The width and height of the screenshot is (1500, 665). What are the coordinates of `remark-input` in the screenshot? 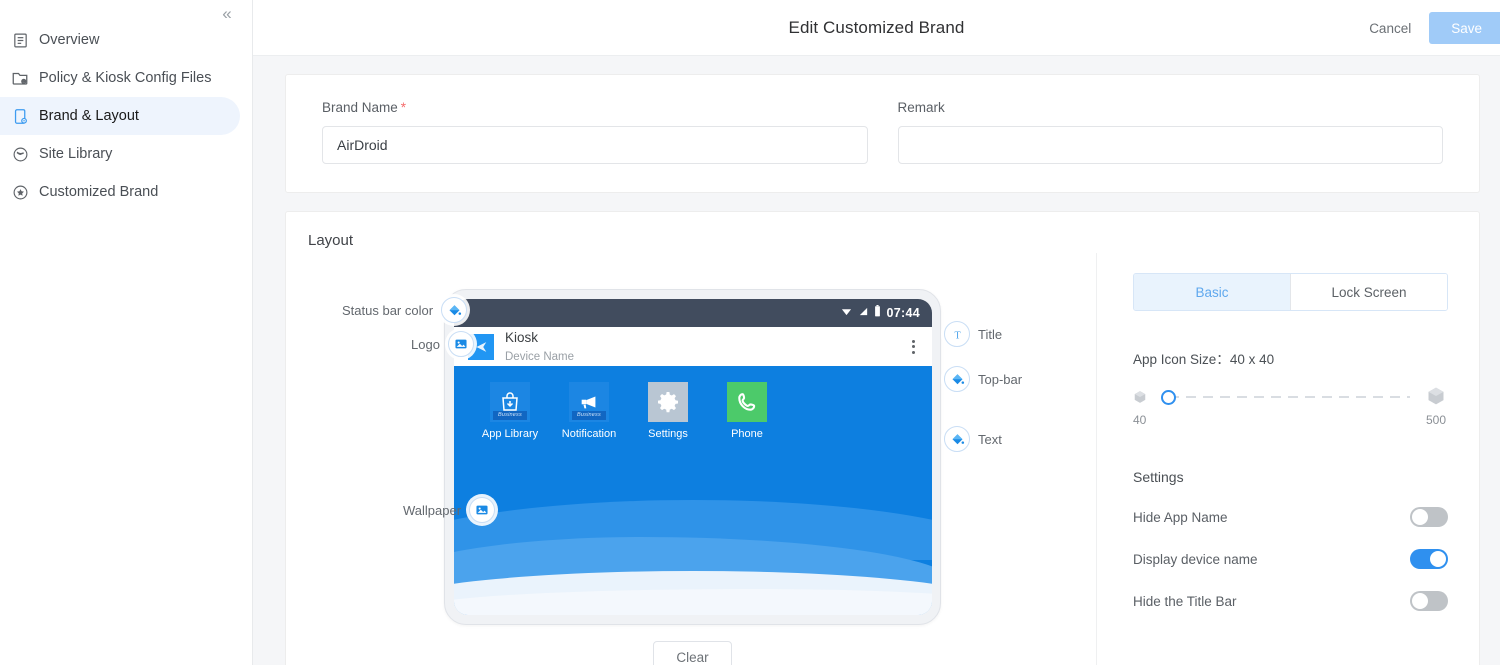 It's located at (1170, 145).